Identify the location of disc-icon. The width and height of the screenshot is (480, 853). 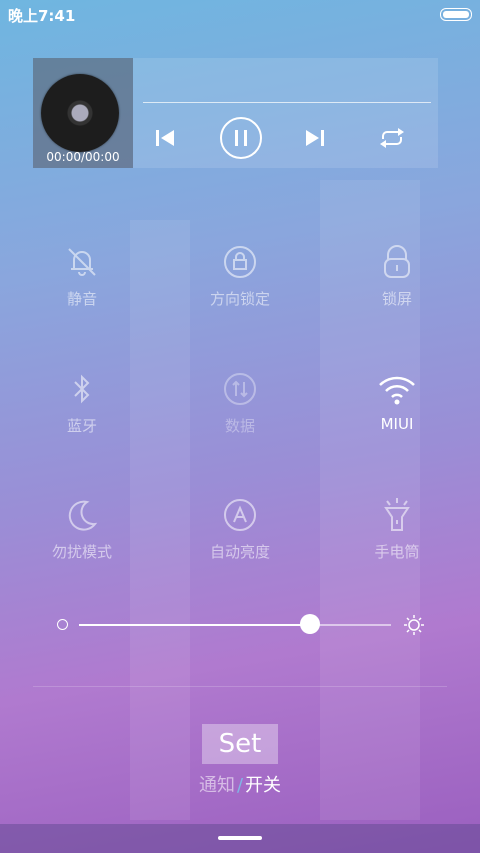
(80, 113).